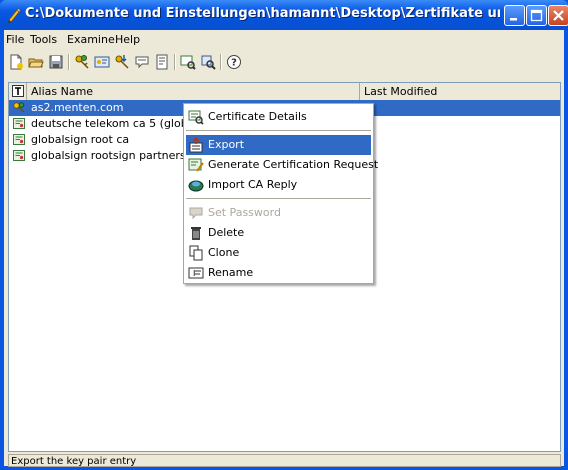  I want to click on menu-item-certificate-details: Certificate Details, so click(278, 117).